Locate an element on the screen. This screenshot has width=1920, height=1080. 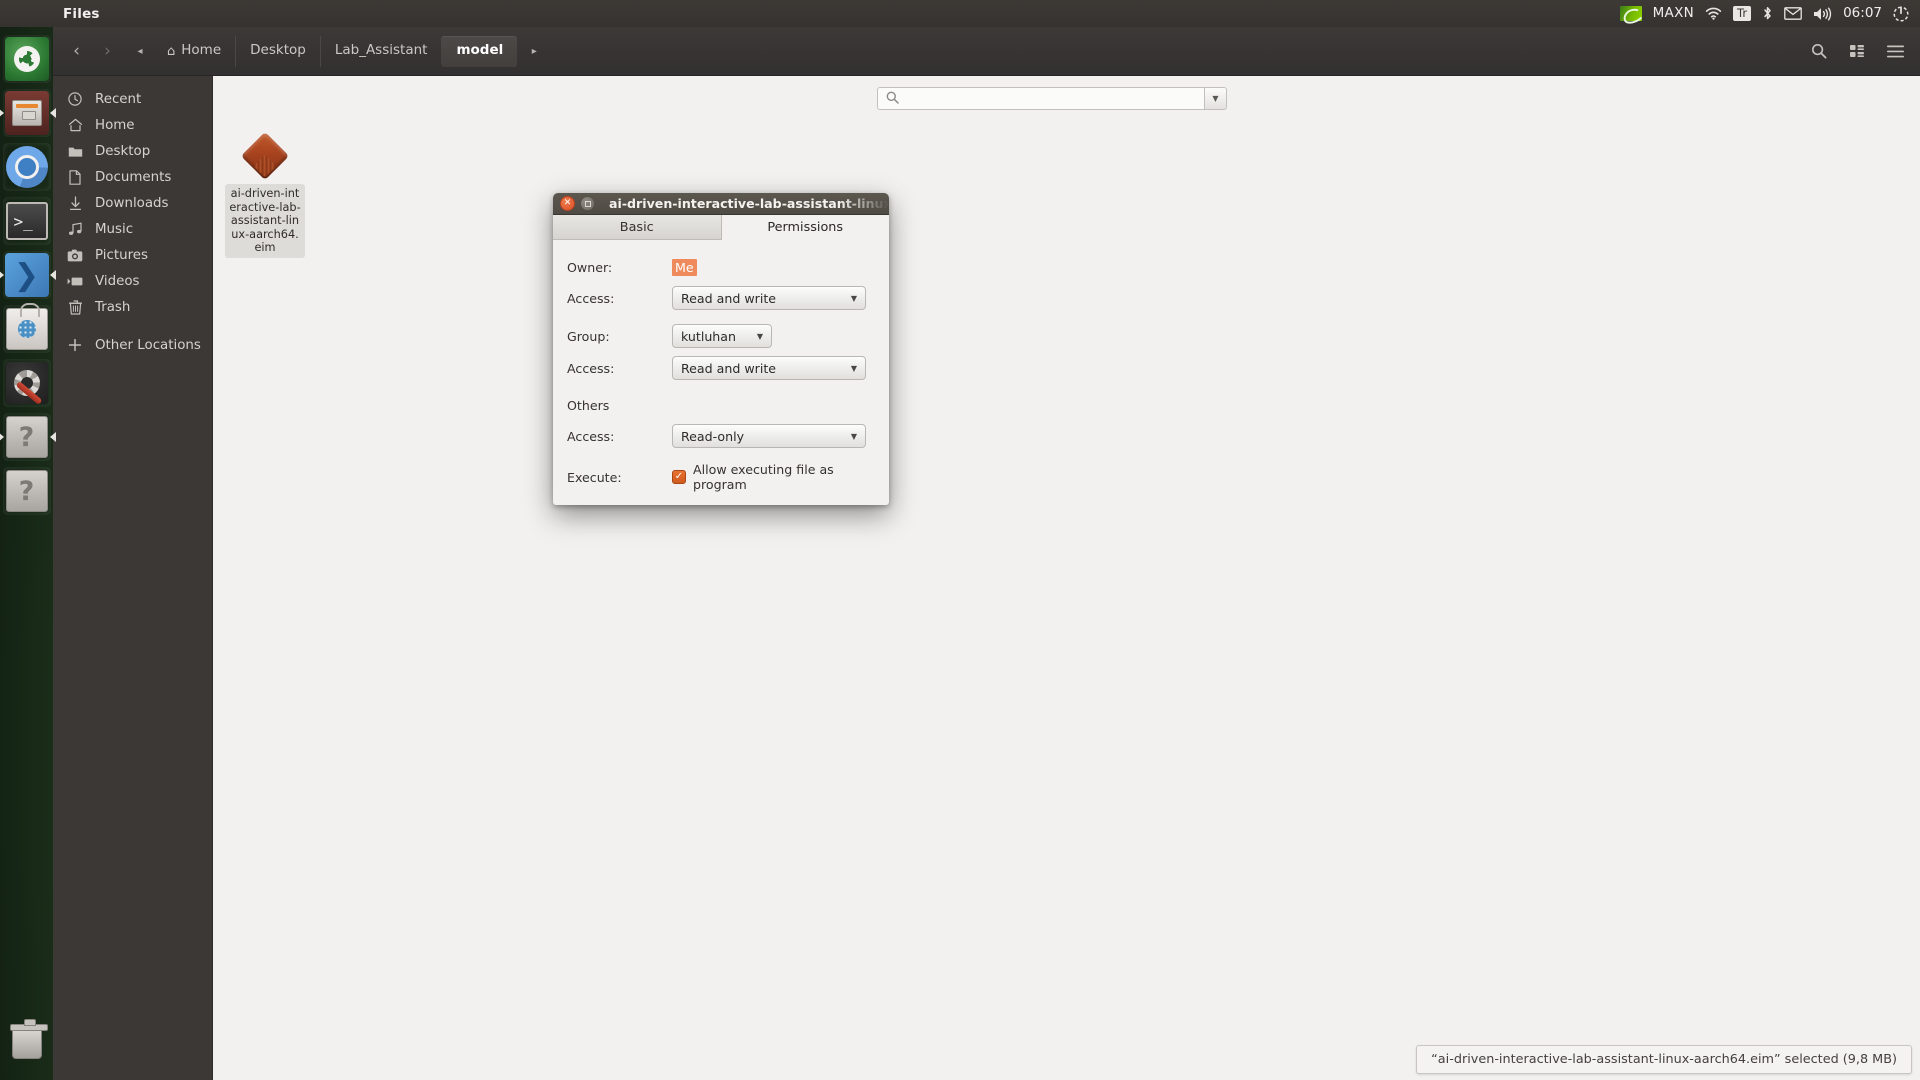
breadcrumb-item-model: model is located at coordinates (479, 51).